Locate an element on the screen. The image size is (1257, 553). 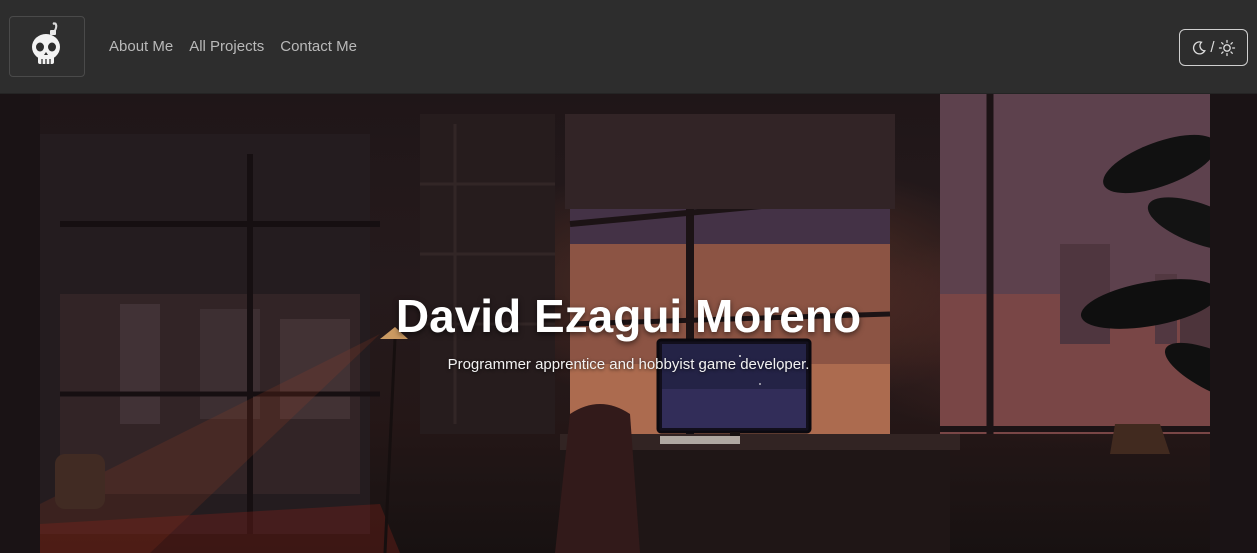
theme-toggle-button: / is located at coordinates (1213, 47).